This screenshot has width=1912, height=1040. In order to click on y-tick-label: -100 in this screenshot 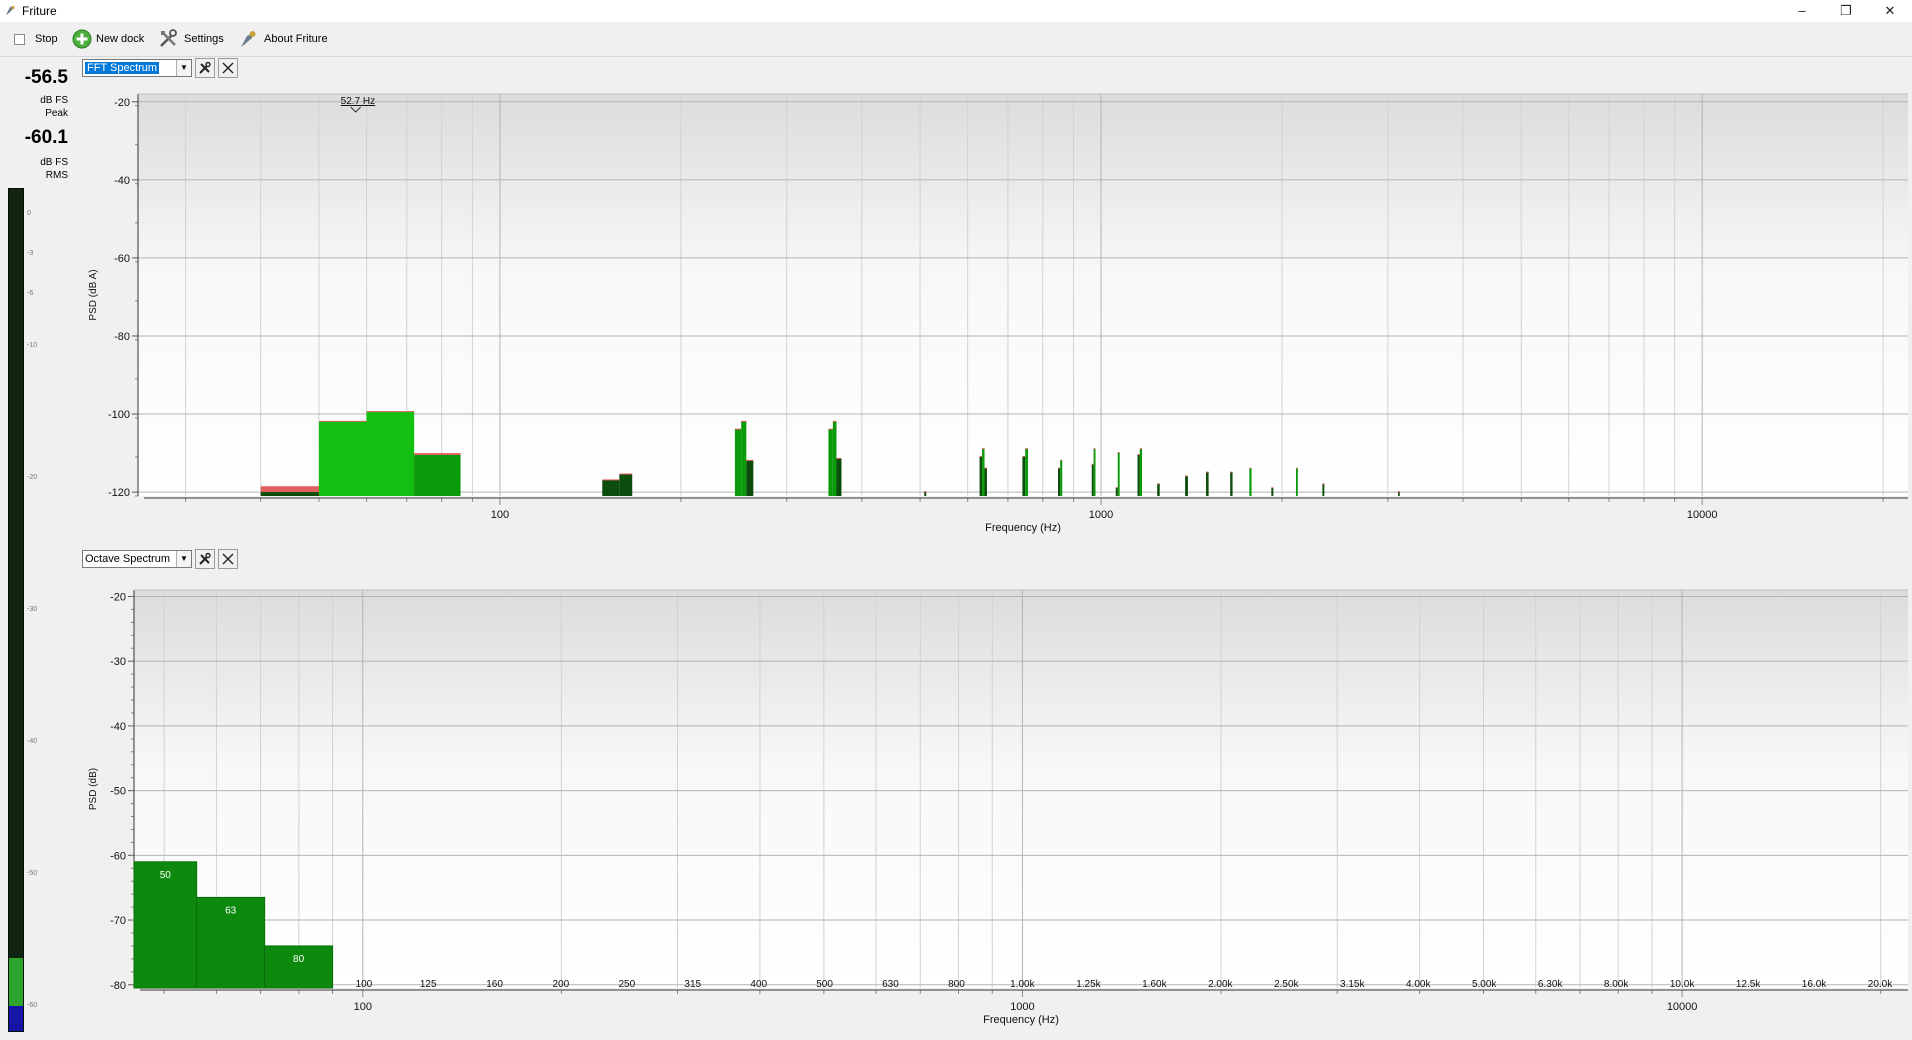, I will do `click(119, 415)`.